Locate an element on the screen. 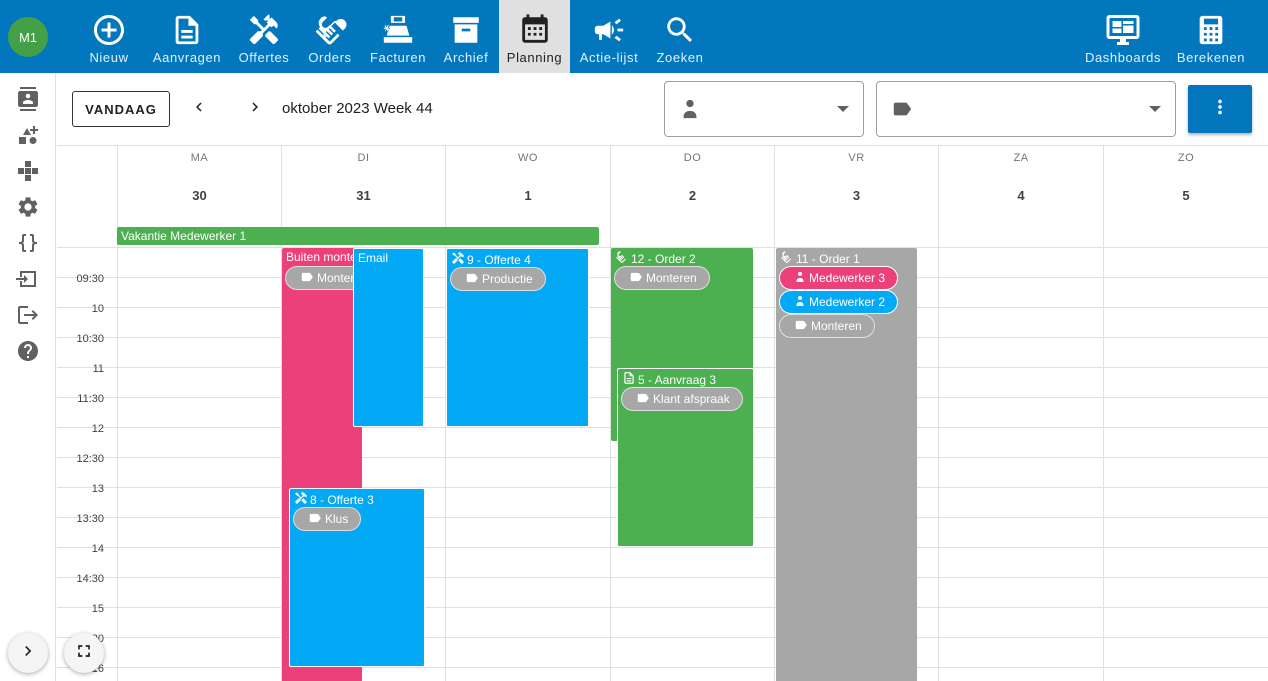 Image resolution: width=1268 pixels, height=681 pixels. event-aanvraag-3: 5 - Aanvraag 3 Klant afspraak is located at coordinates (685, 457).